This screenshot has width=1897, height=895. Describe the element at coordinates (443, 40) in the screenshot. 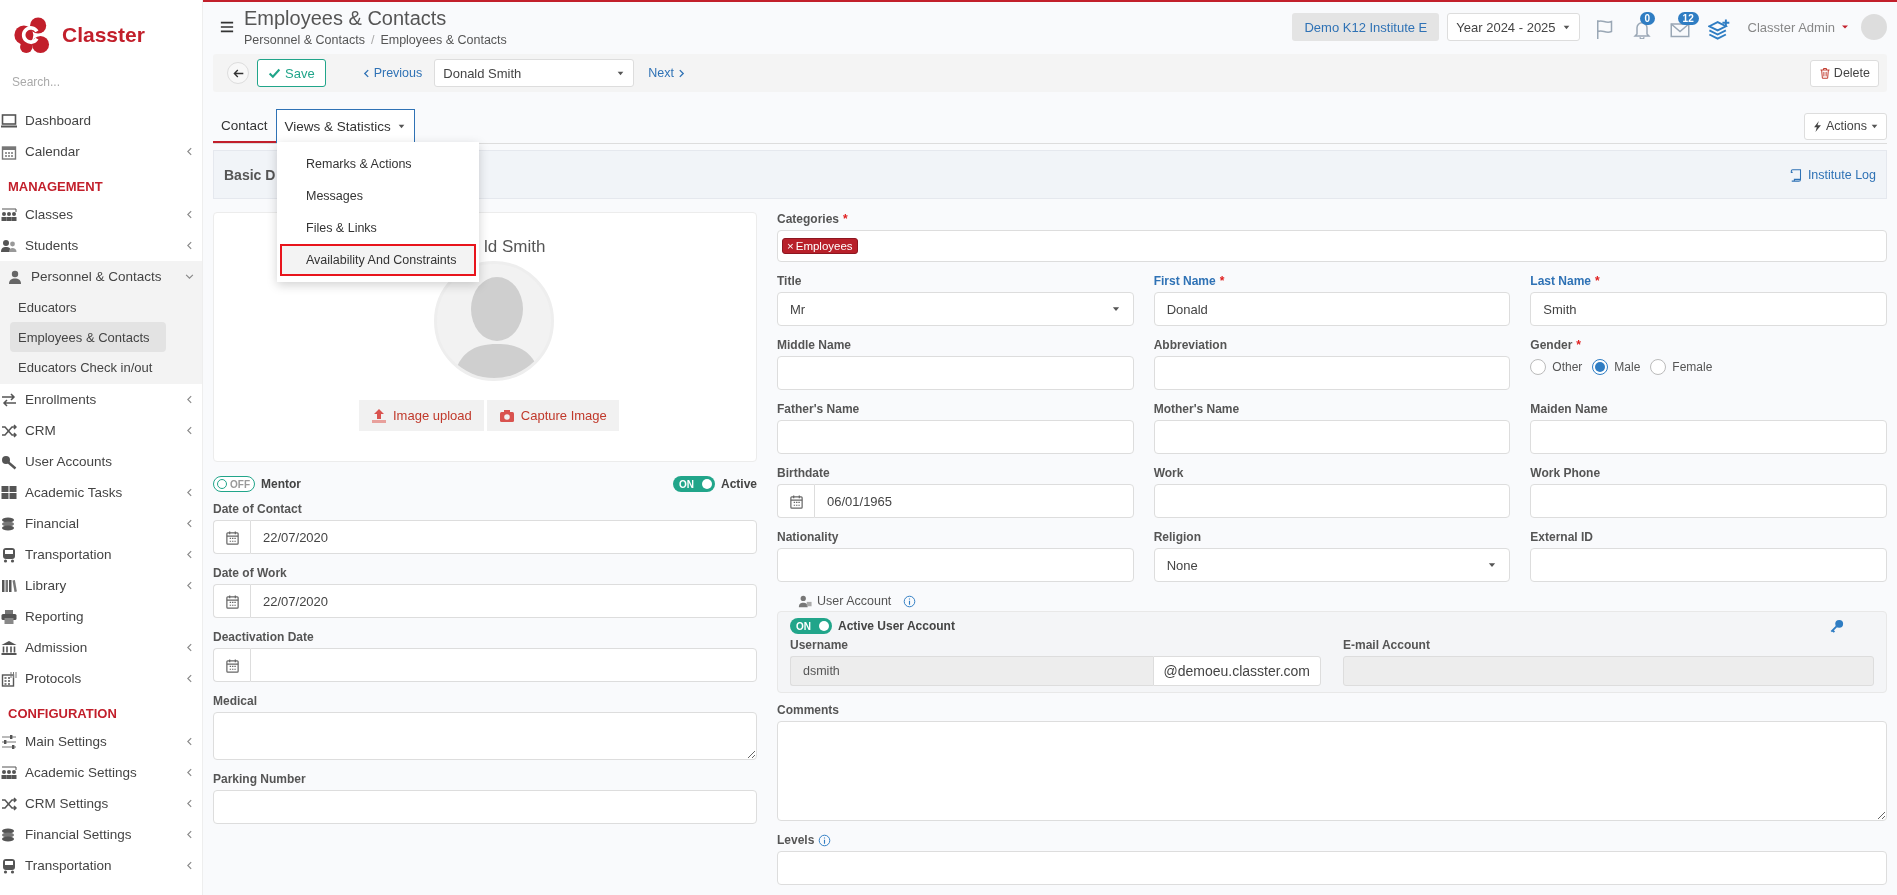

I see `breadcrumb-link: Employees & Contacts` at that location.